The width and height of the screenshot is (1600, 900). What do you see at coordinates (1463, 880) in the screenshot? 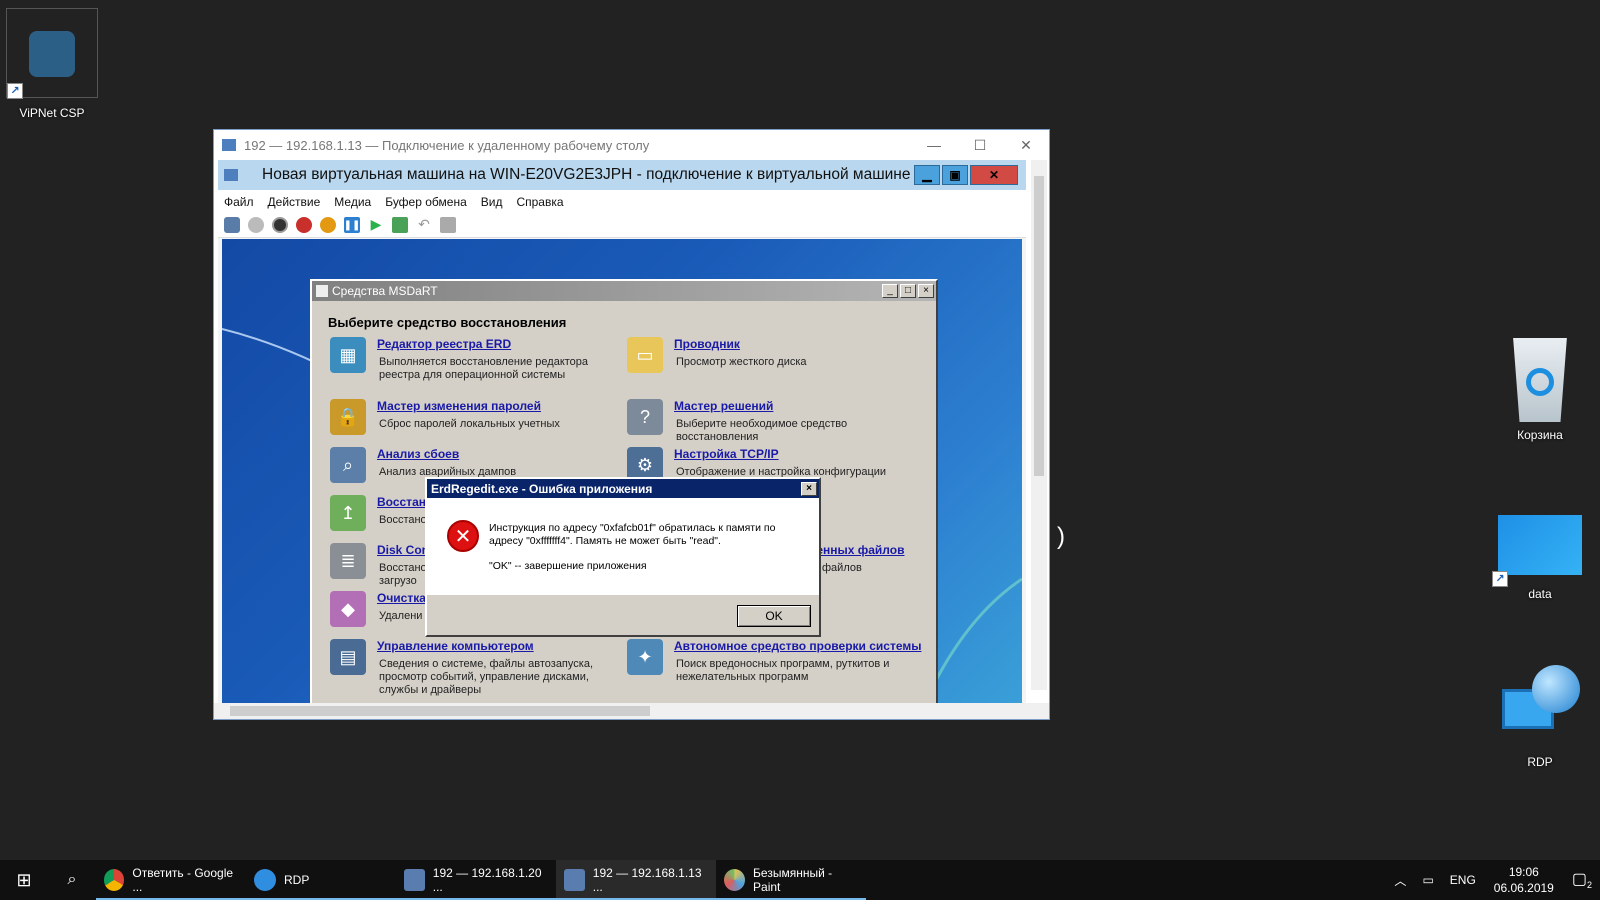
I see `language-indicator: ENG` at bounding box center [1463, 880].